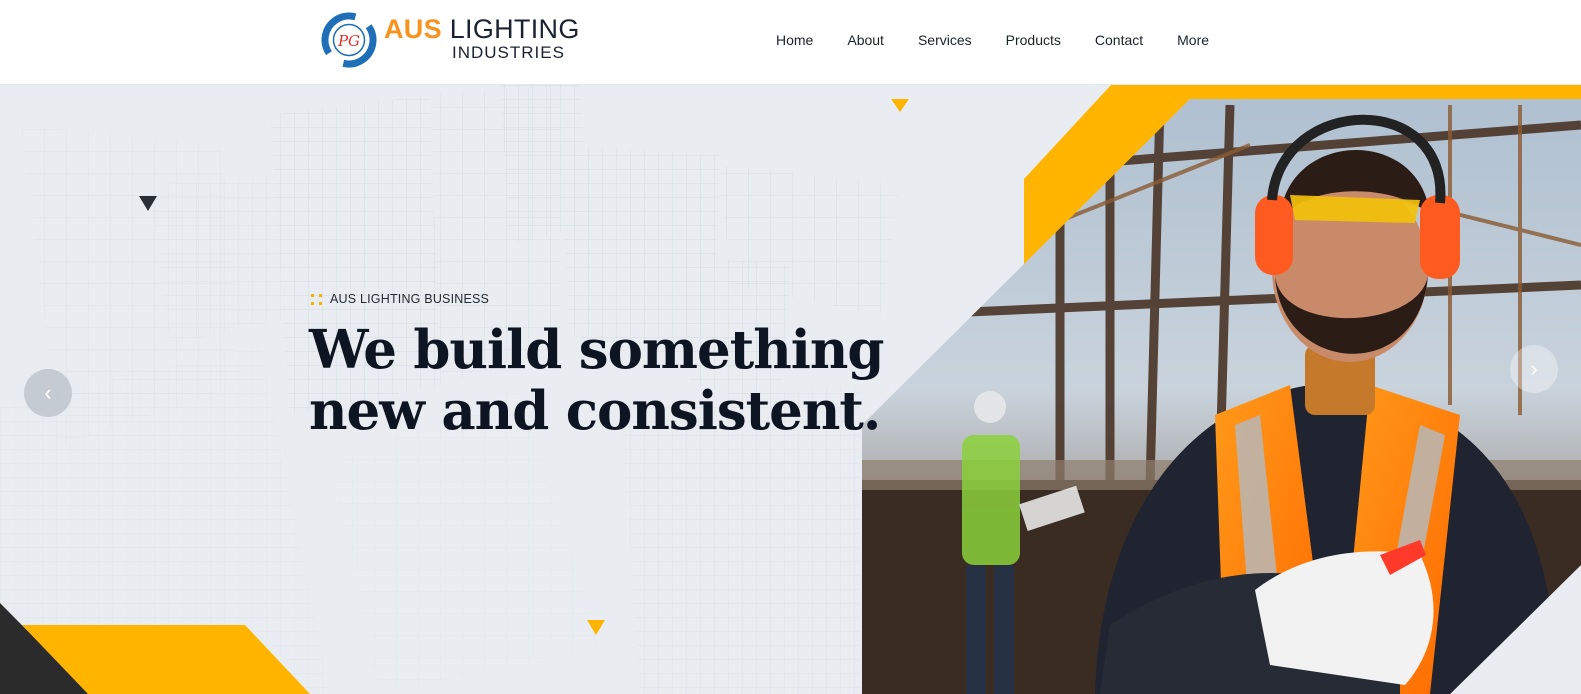 Image resolution: width=1581 pixels, height=694 pixels. What do you see at coordinates (595, 411) in the screenshot?
I see `hero-headline-line2: new and consistent.` at bounding box center [595, 411].